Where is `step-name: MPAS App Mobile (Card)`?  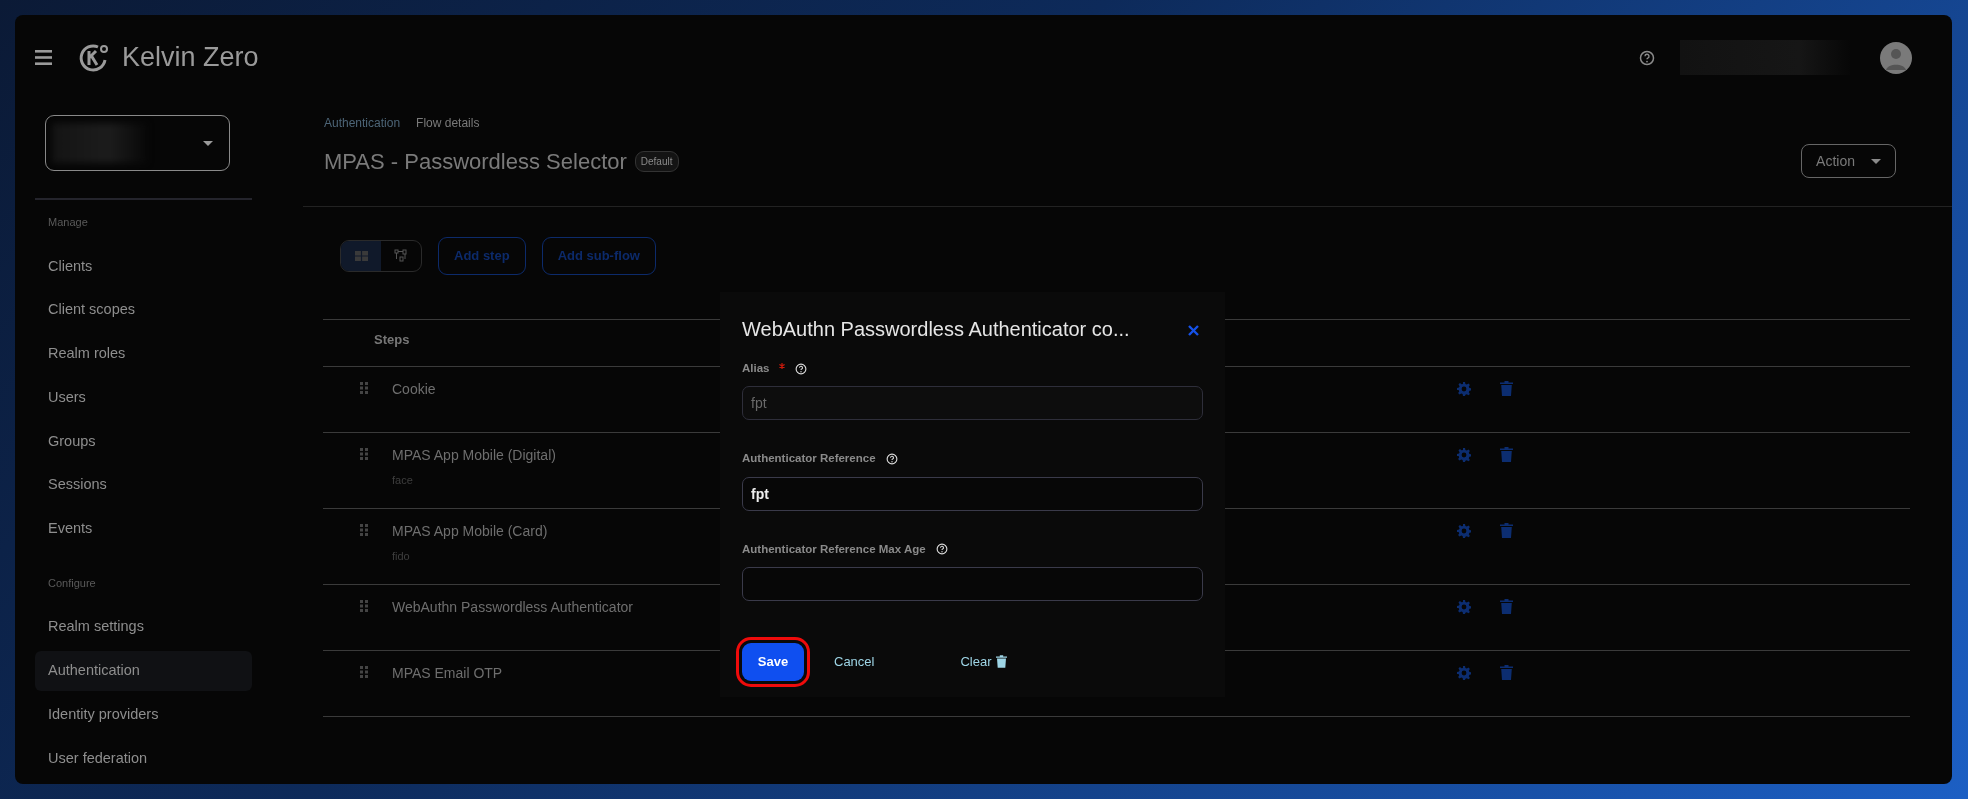
step-name: MPAS App Mobile (Card) is located at coordinates (470, 531).